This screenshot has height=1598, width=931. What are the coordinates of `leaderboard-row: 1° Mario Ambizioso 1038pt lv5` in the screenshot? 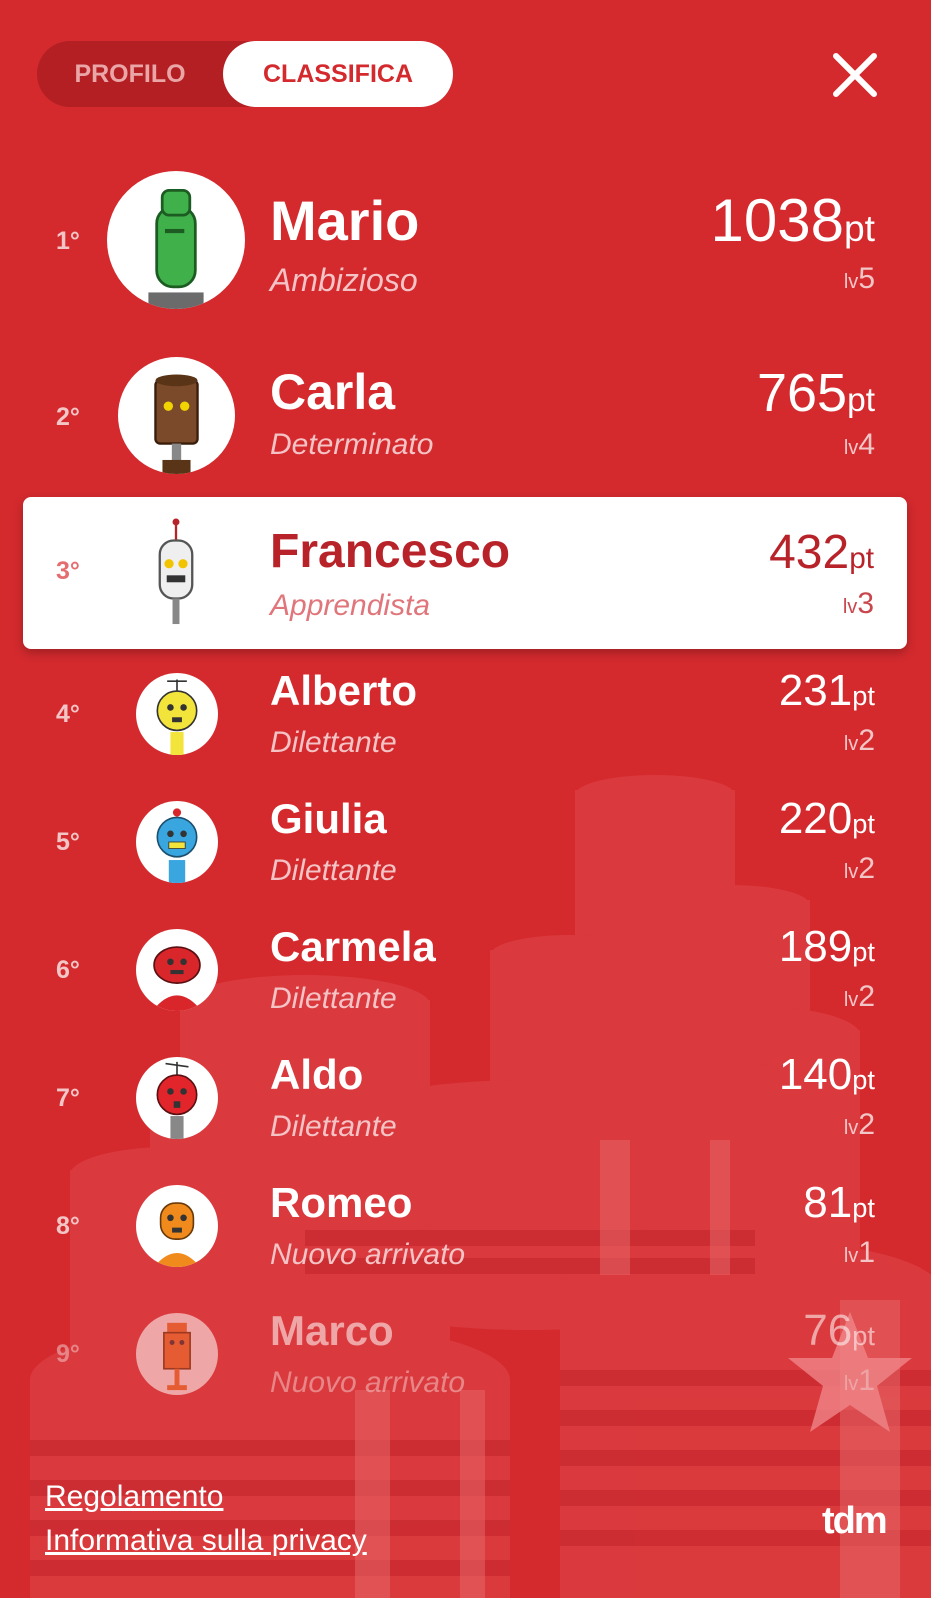 It's located at (465, 240).